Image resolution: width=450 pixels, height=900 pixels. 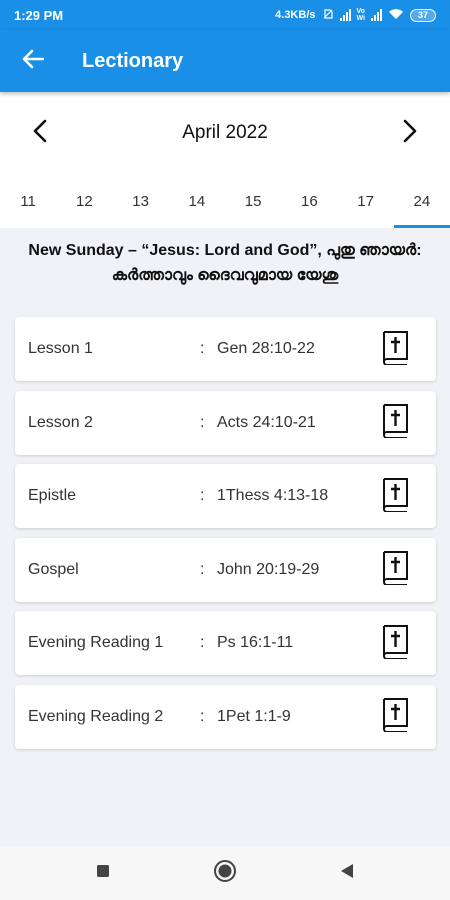 What do you see at coordinates (268, 569) in the screenshot?
I see `reading-ref: John 20:19-29` at bounding box center [268, 569].